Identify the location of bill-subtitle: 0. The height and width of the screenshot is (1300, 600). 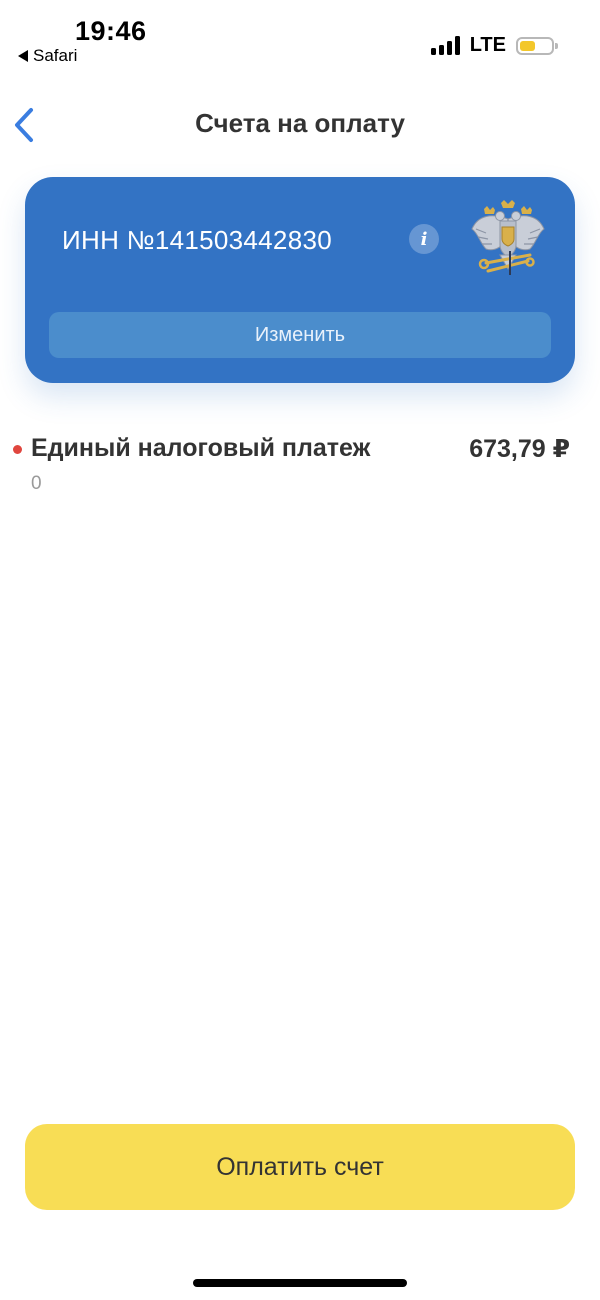
(36, 483).